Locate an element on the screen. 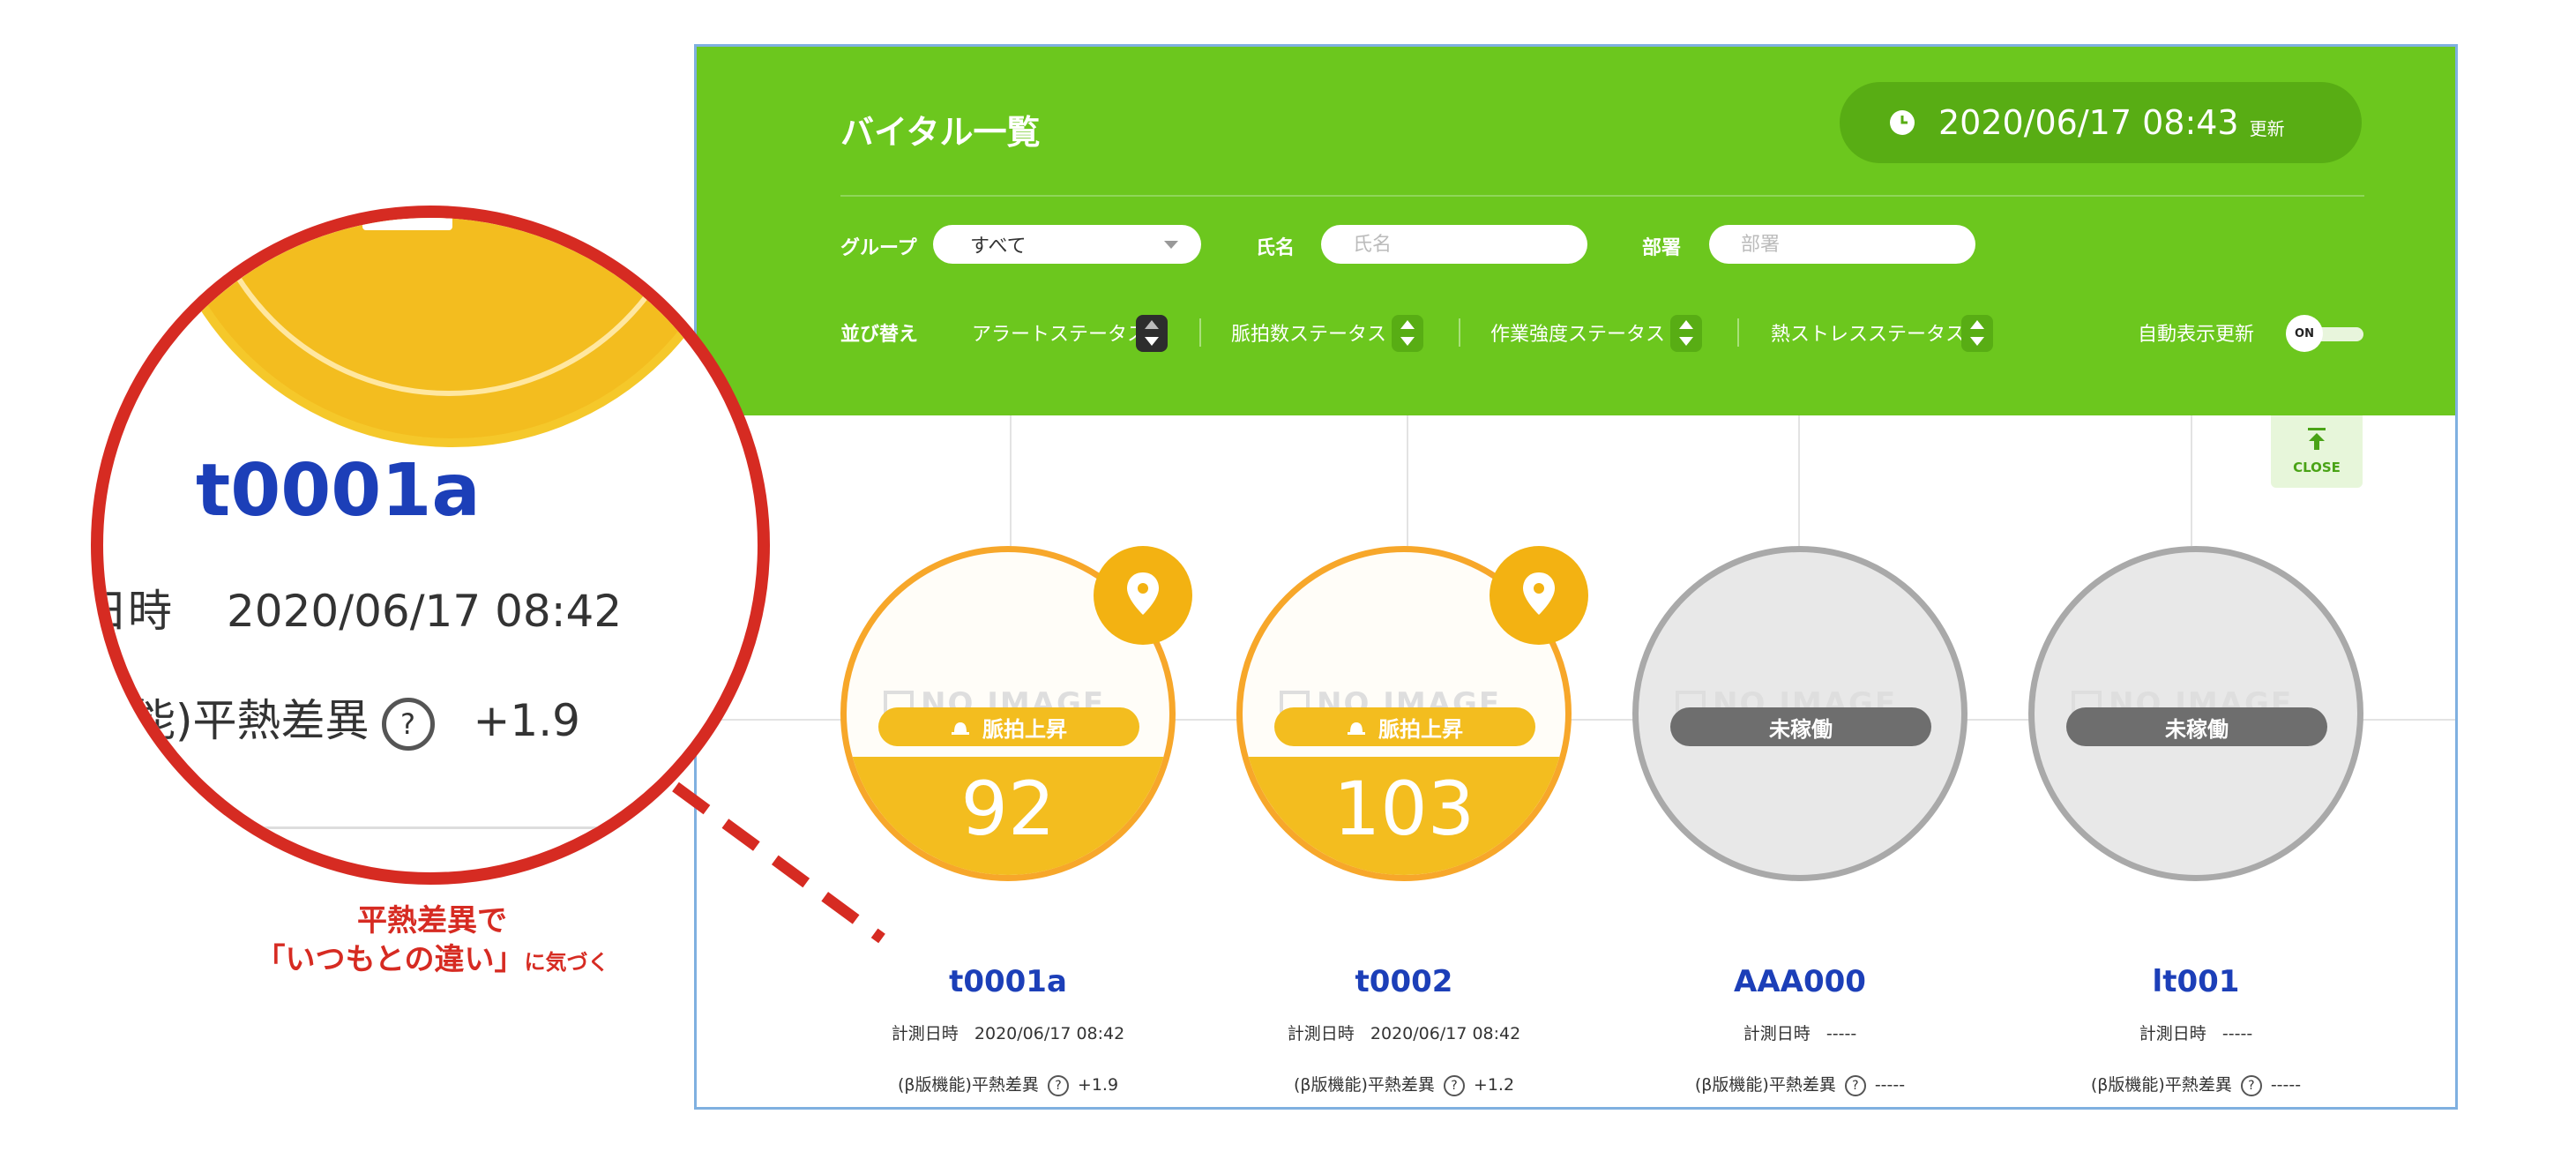 This screenshot has width=2576, height=1159. callout-caption: 平熱差異で 「いつもとの違い」に気づく is located at coordinates (432, 941).